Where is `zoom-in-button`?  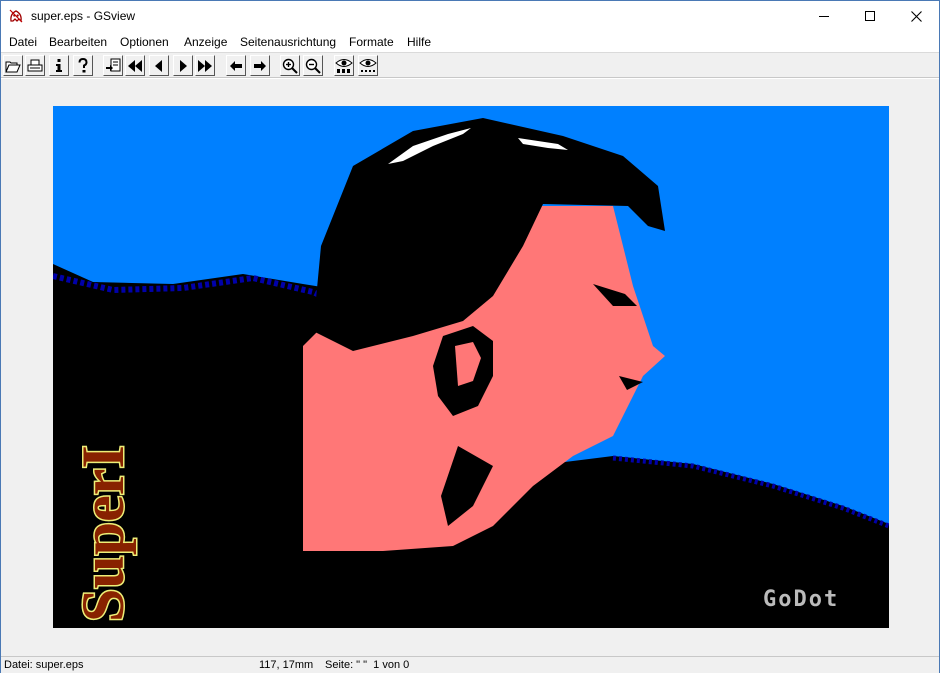 zoom-in-button is located at coordinates (290, 65).